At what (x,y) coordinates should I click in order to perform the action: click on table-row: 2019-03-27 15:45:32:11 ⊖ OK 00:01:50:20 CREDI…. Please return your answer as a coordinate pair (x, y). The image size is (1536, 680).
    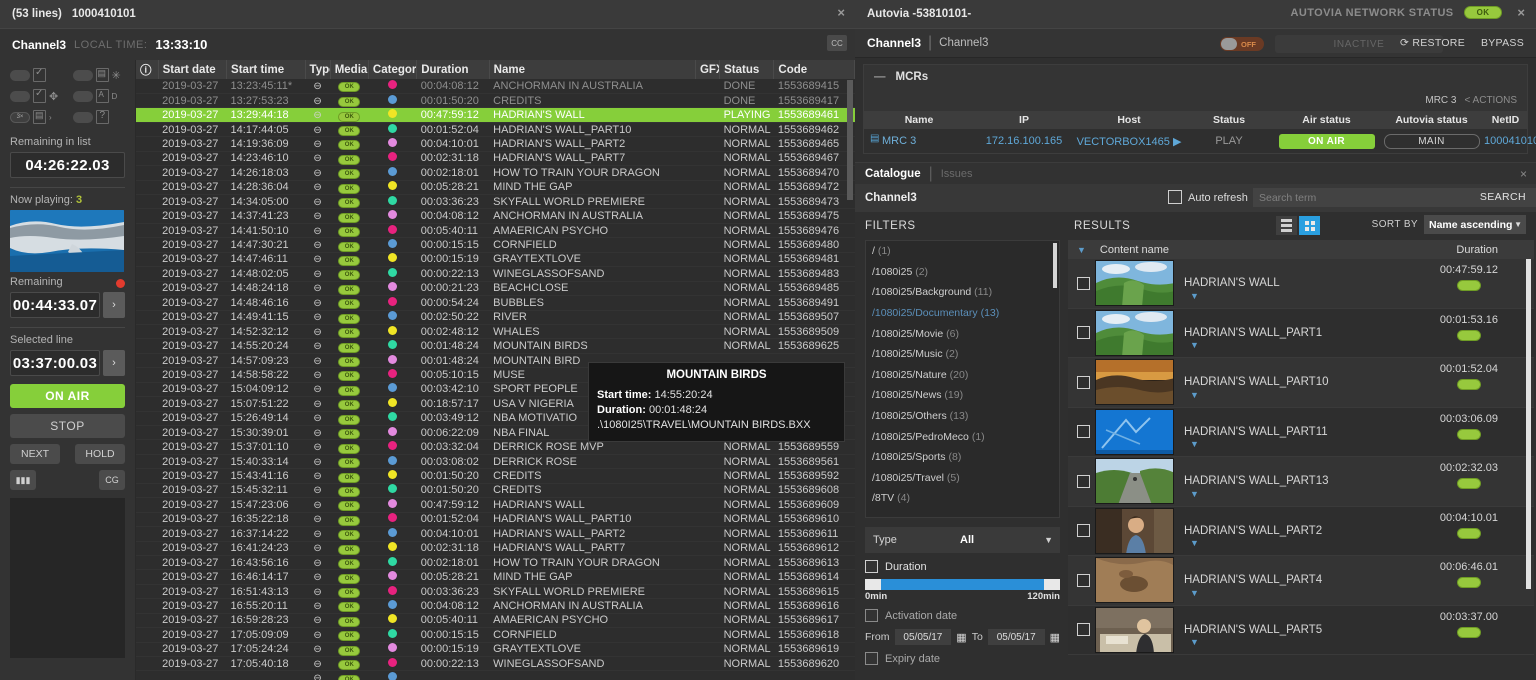
    Looking at the image, I should click on (495, 491).